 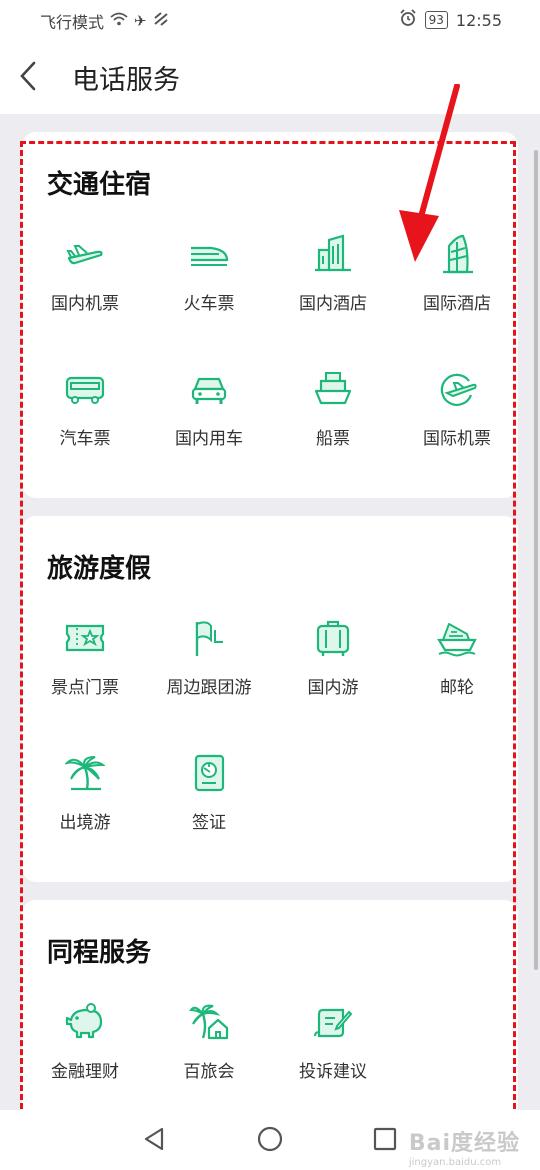 I want to click on nav-home-button, so click(x=270, y=1139).